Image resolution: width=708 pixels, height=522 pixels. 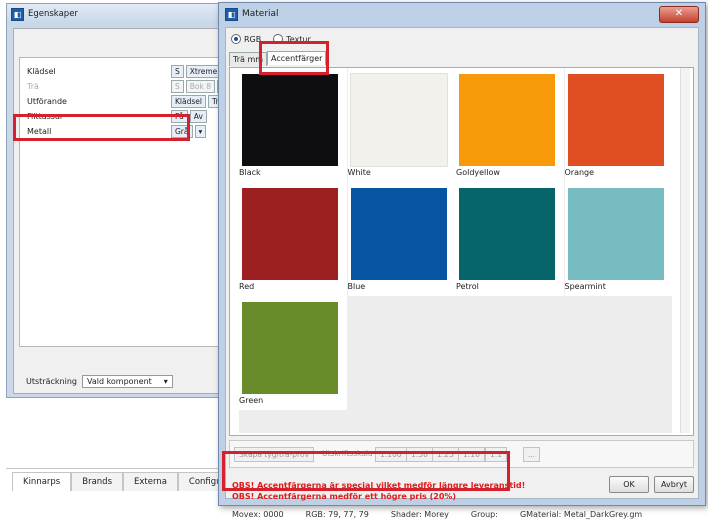 I want to click on color-name: Green, so click(x=251, y=400).